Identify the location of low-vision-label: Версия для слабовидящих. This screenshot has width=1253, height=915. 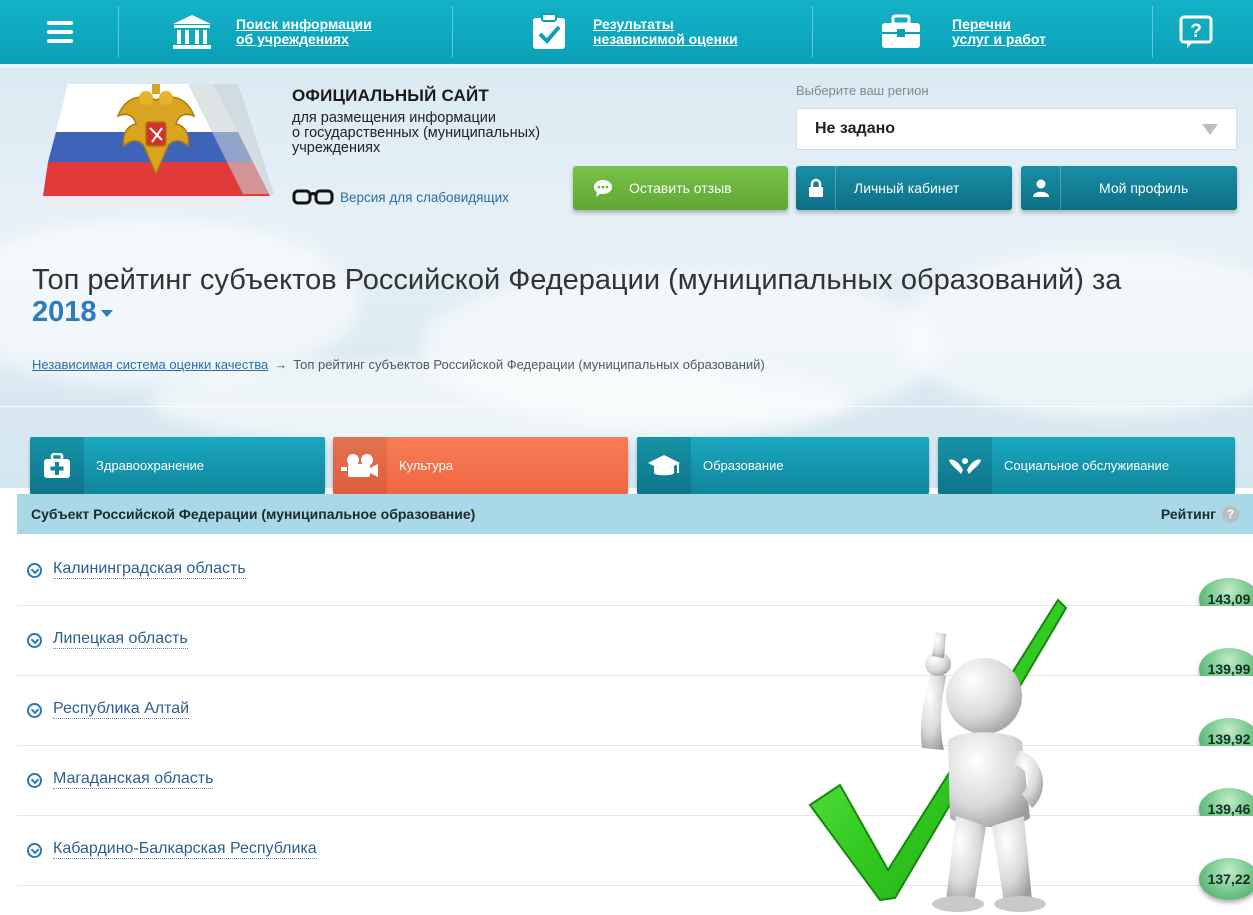
(424, 197).